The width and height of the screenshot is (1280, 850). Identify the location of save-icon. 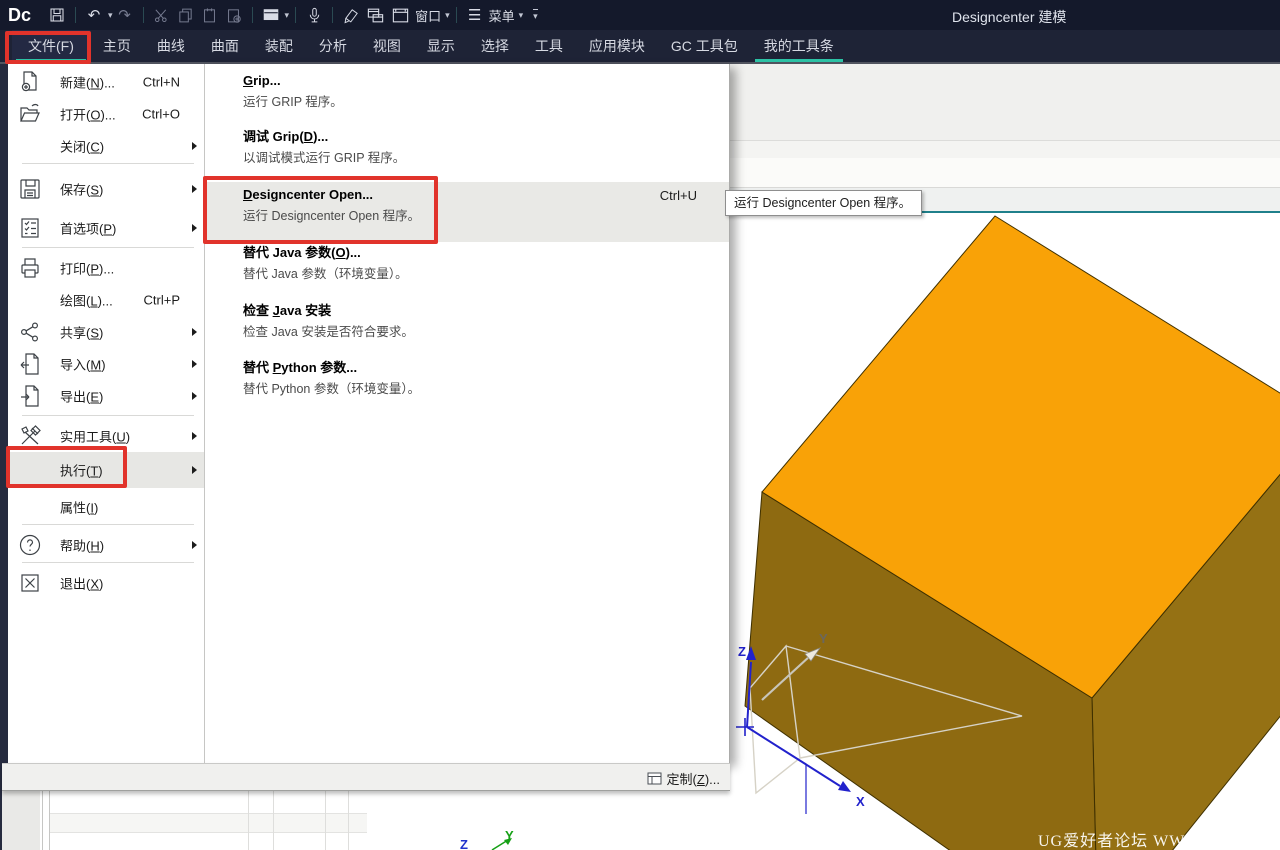
(57, 15).